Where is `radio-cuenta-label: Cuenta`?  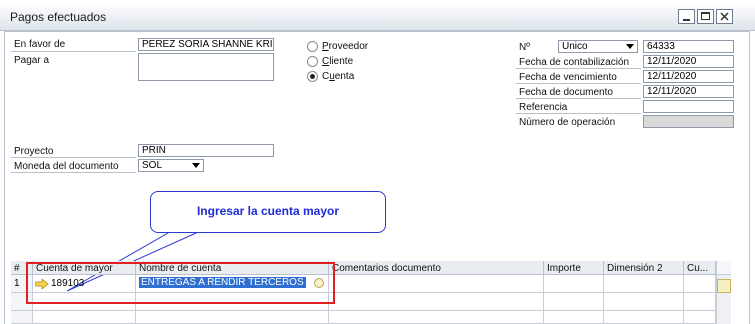
radio-cuenta-label: Cuenta is located at coordinates (338, 76).